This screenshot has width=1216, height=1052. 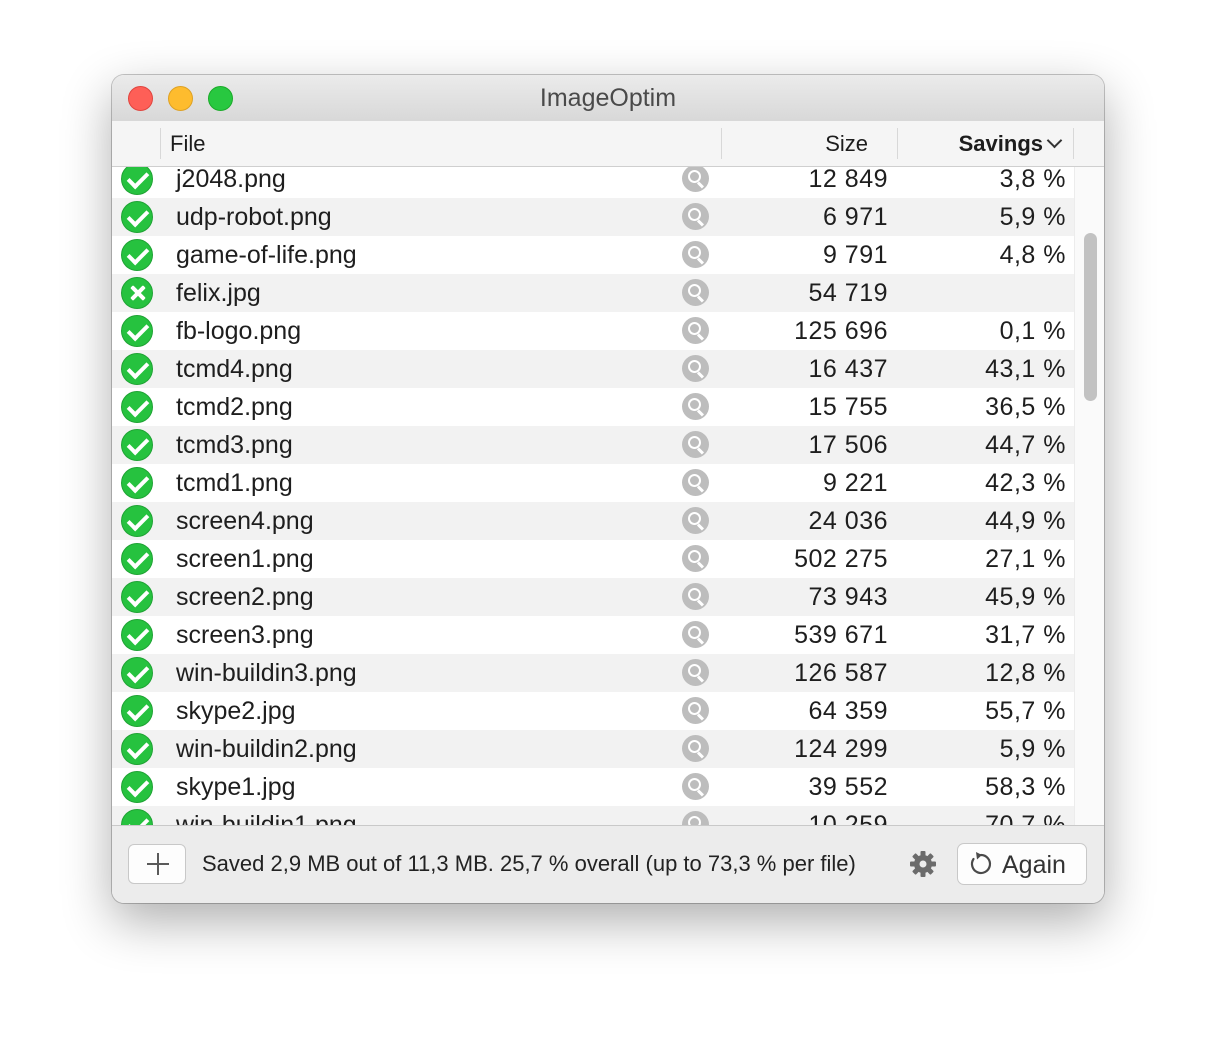 I want to click on again-button-label: Again, so click(x=1034, y=865).